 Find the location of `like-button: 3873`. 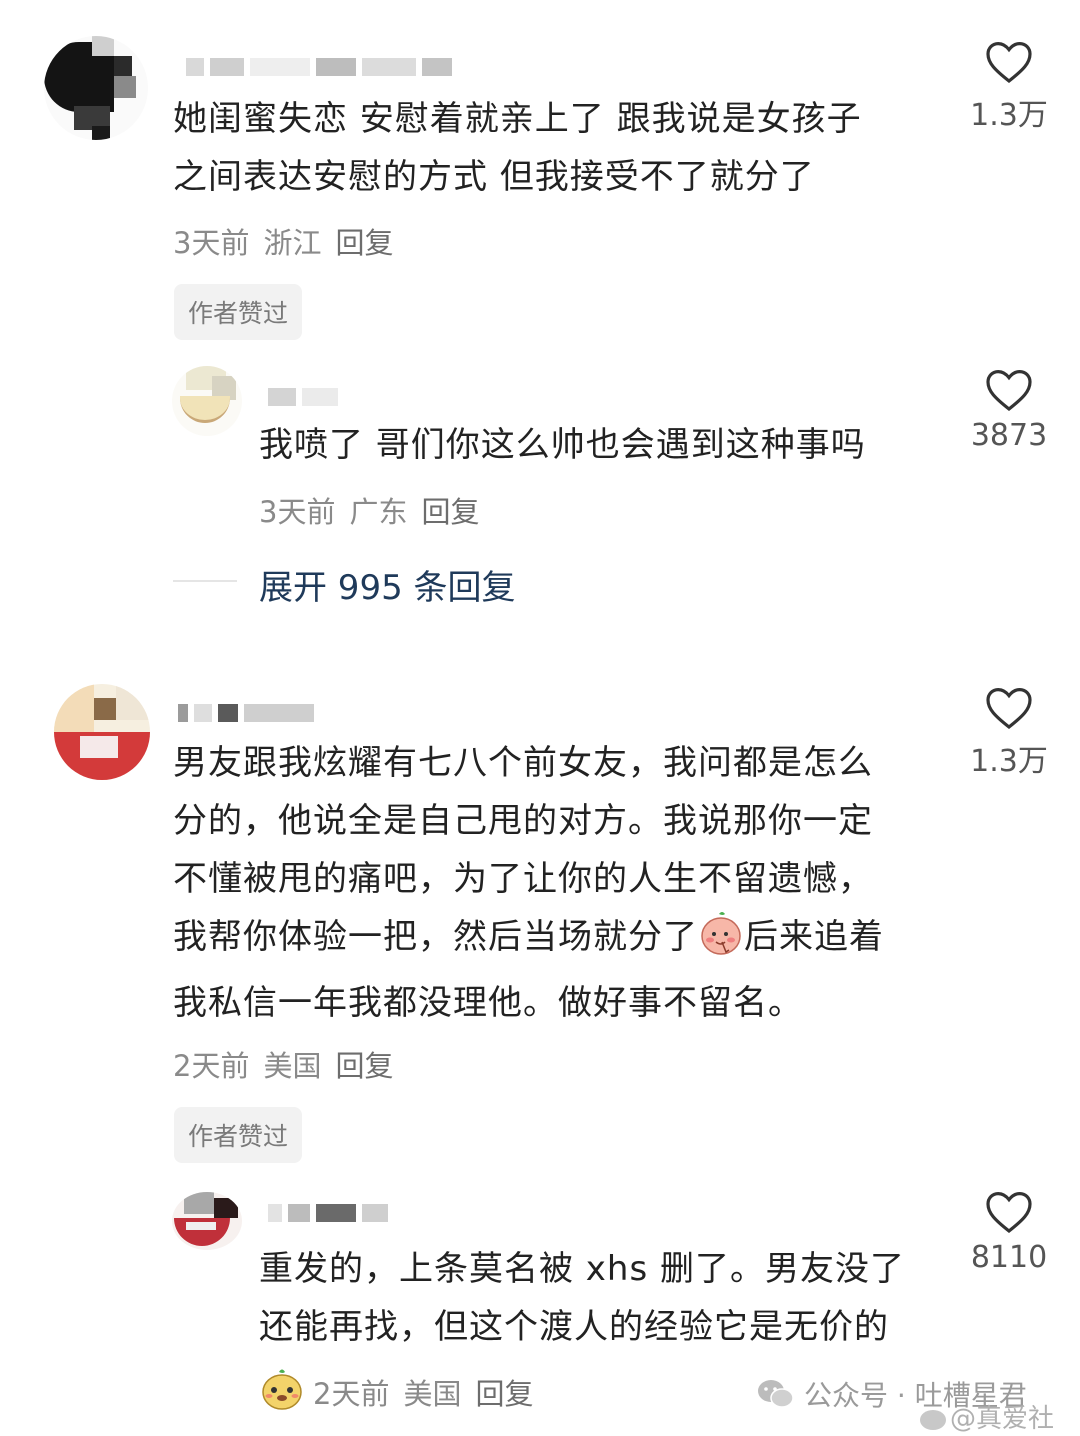

like-button: 3873 is located at coordinates (1009, 410).